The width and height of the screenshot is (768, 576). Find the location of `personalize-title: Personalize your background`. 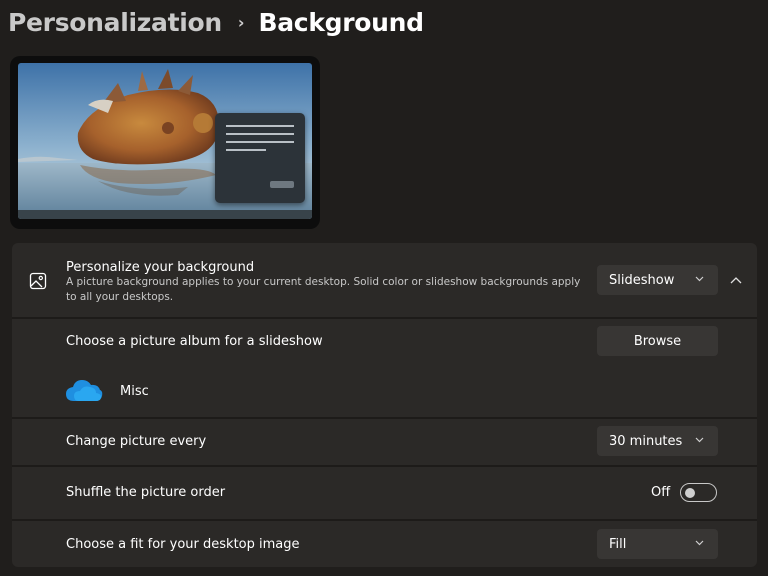

personalize-title: Personalize your background is located at coordinates (160, 267).